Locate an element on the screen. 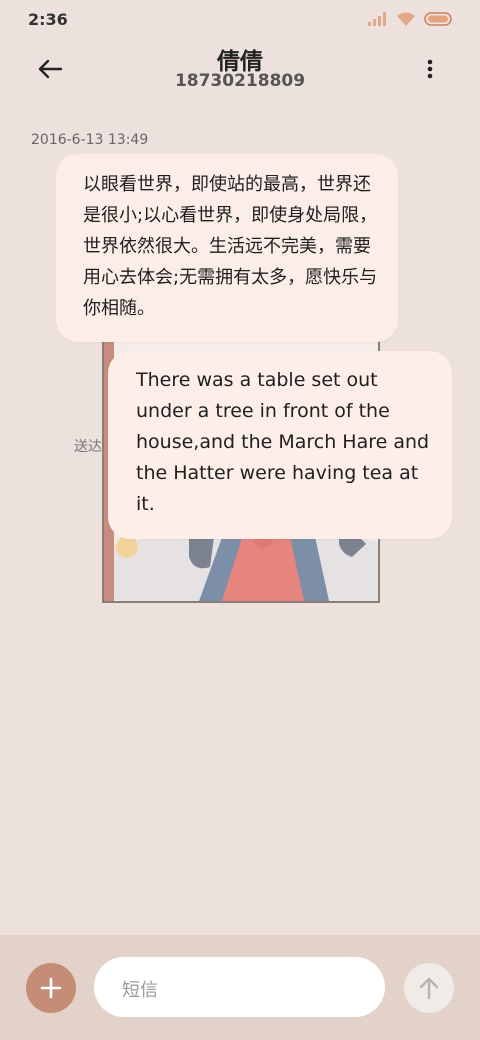 Image resolution: width=480 pixels, height=1040 pixels. wifi-icon is located at coordinates (406, 19).